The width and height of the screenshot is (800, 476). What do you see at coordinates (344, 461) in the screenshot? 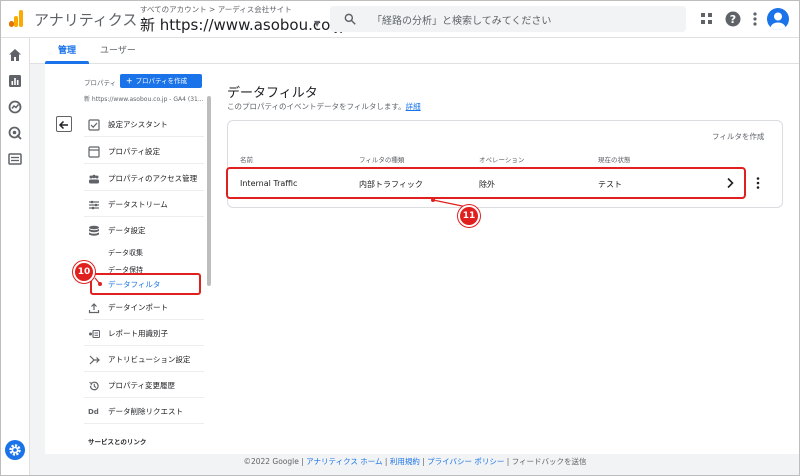
I see `footer-link-home: アナリティクス ホーム` at bounding box center [344, 461].